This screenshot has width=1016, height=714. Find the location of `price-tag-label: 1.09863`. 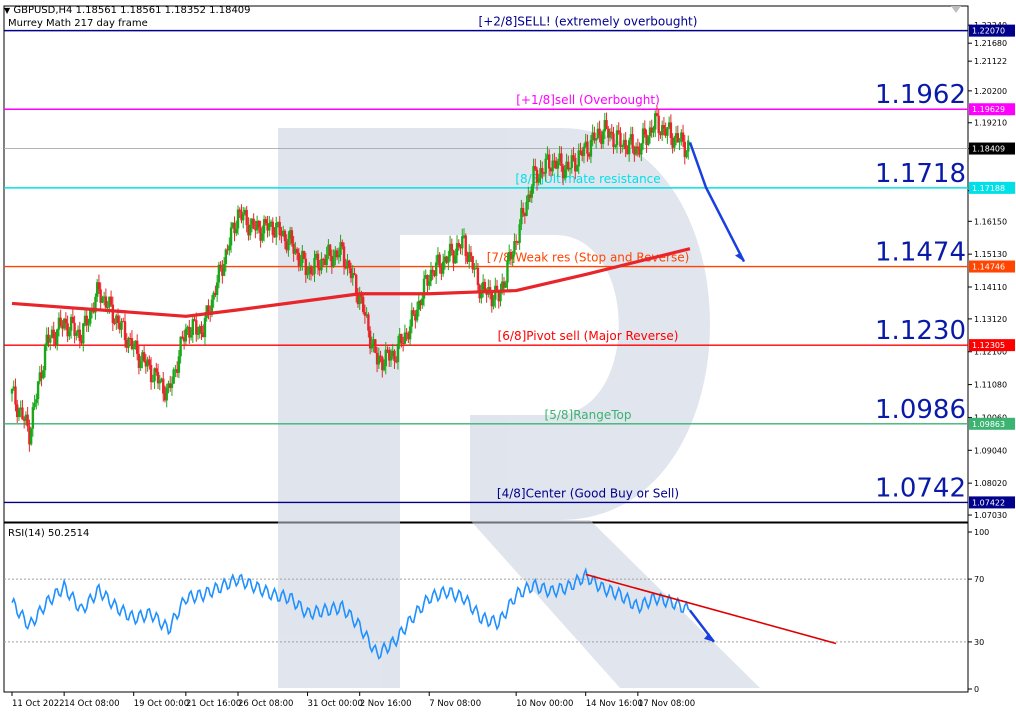

price-tag-label: 1.09863 is located at coordinates (988, 424).